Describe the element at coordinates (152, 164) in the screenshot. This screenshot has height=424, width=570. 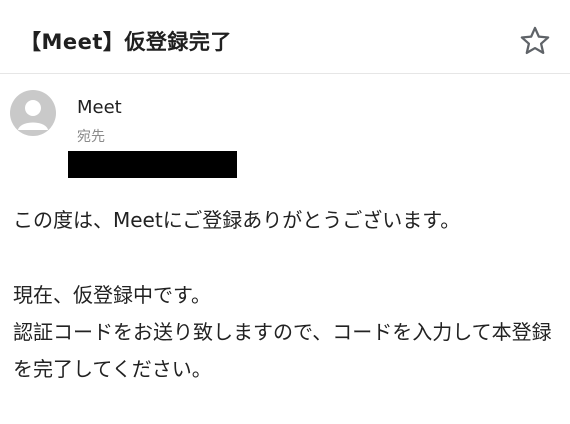
I see `redacted-recipient-block` at that location.